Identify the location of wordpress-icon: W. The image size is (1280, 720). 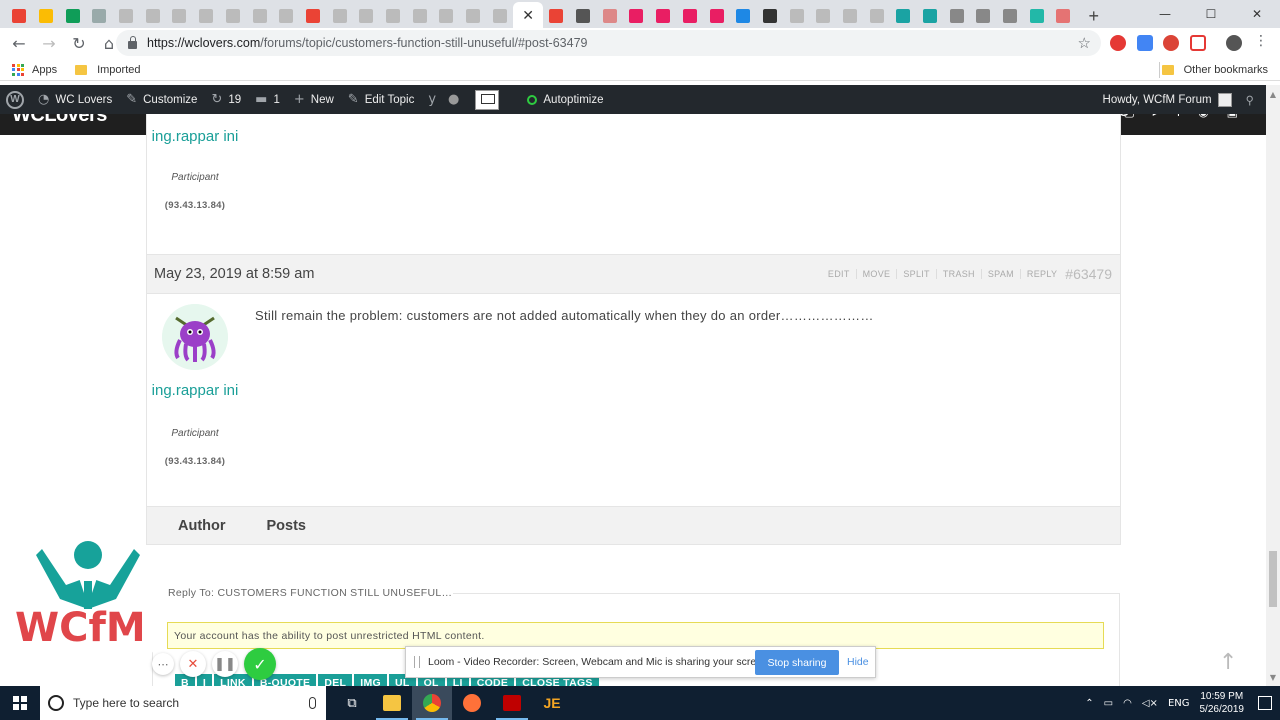
(15, 99).